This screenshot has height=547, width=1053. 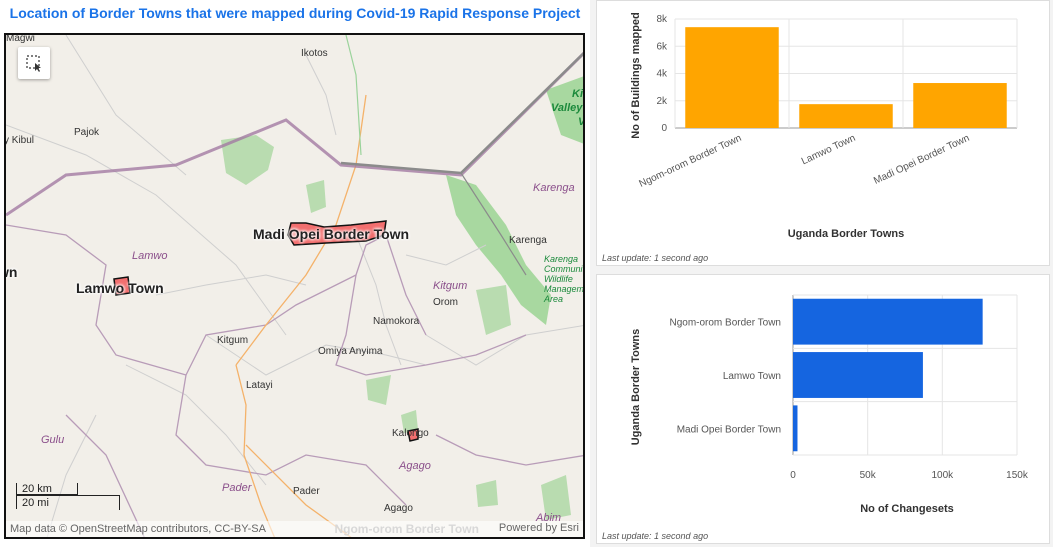 What do you see at coordinates (828, 150) in the screenshot?
I see `x-tick-label: Lamwo Town` at bounding box center [828, 150].